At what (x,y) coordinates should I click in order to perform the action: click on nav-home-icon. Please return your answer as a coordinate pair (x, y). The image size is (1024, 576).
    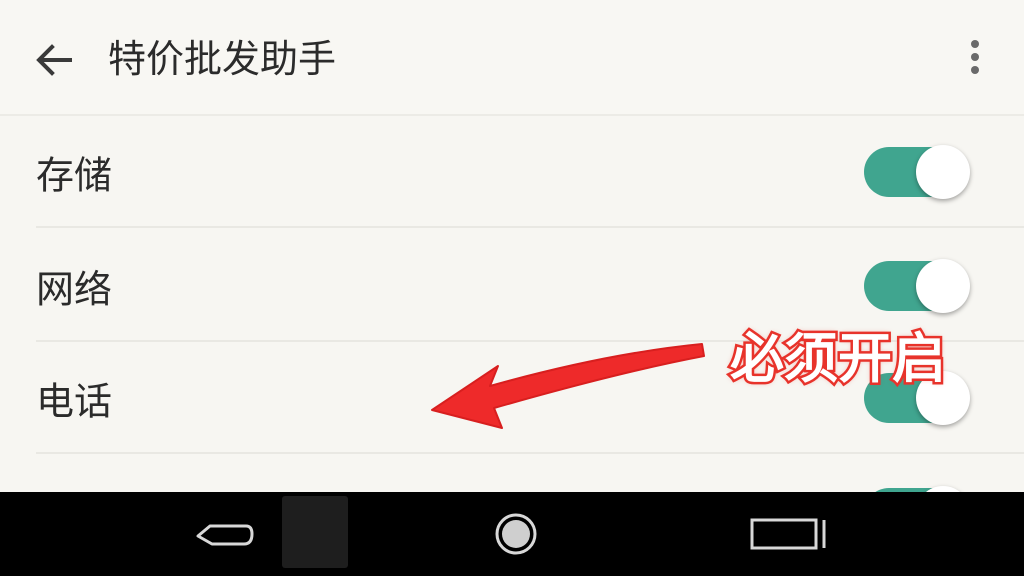
    Looking at the image, I should click on (516, 534).